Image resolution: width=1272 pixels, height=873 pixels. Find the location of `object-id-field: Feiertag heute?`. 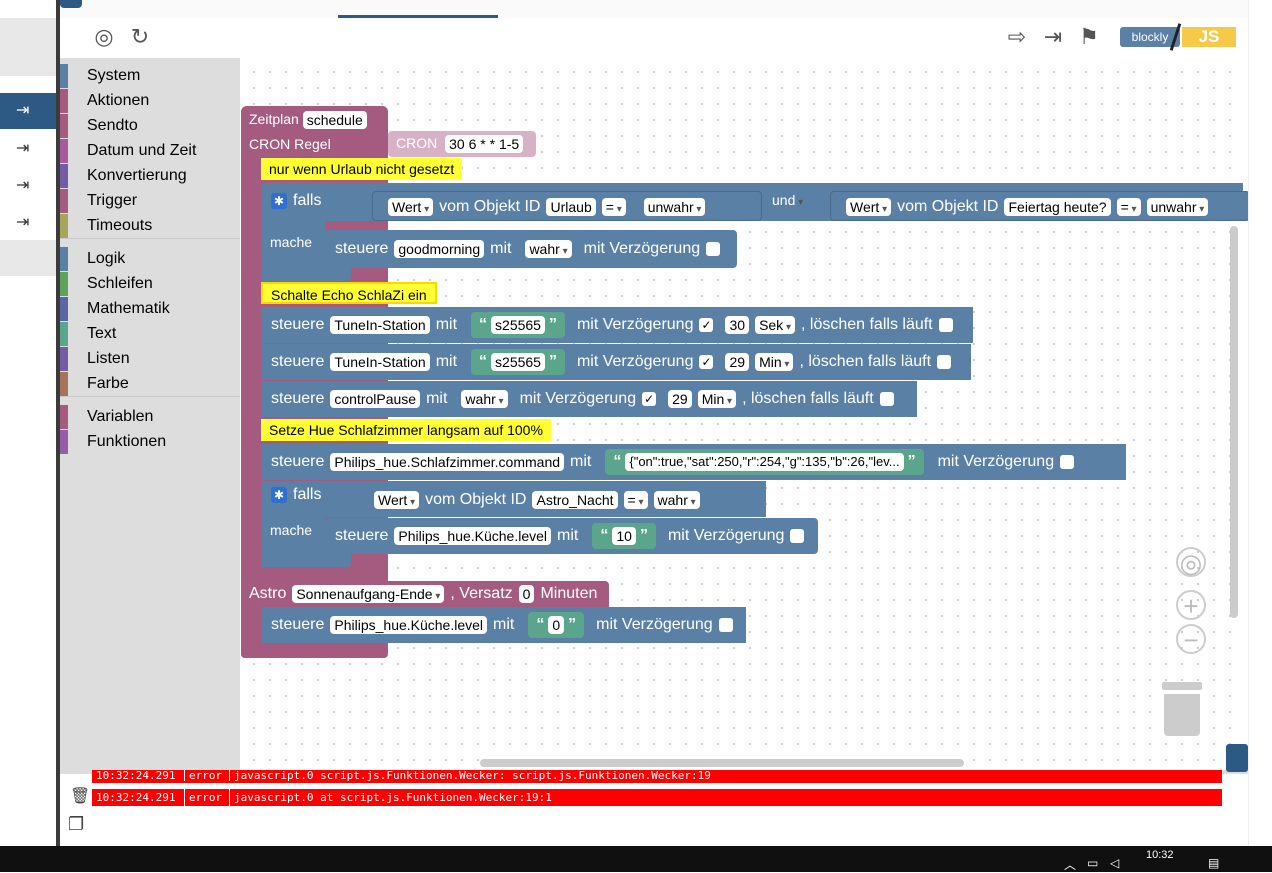

object-id-field: Feiertag heute? is located at coordinates (1057, 207).